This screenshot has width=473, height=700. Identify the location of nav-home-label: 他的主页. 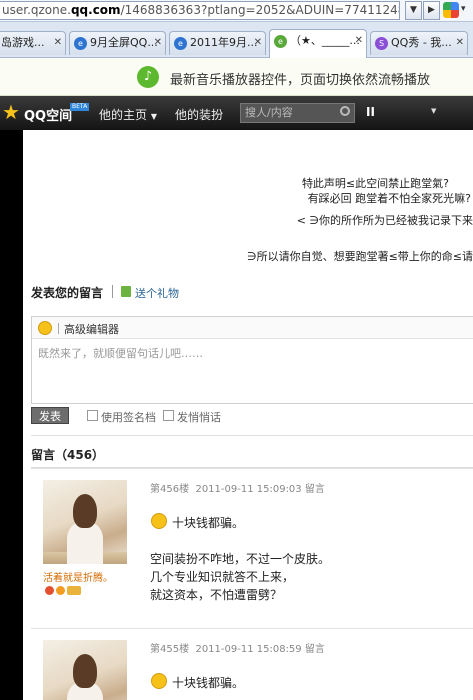
(123, 115).